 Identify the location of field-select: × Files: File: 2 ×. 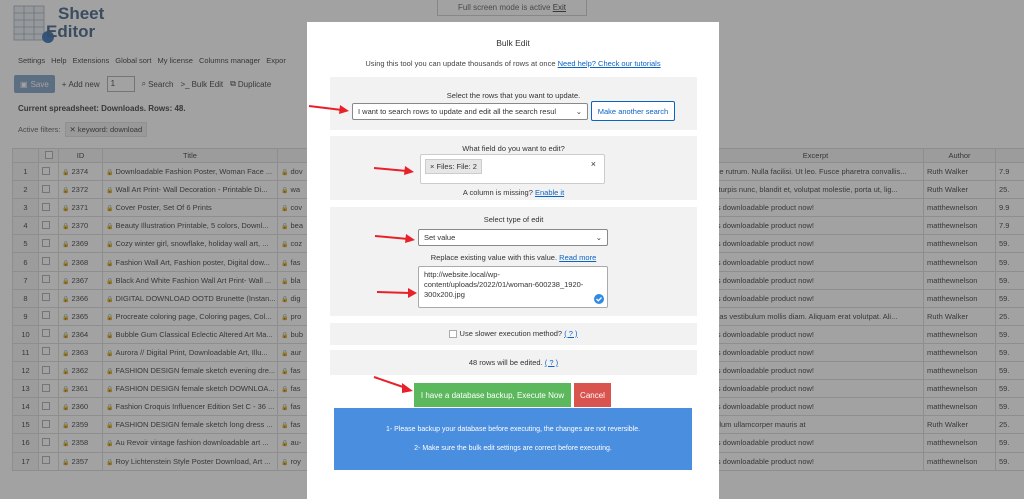
(512, 169).